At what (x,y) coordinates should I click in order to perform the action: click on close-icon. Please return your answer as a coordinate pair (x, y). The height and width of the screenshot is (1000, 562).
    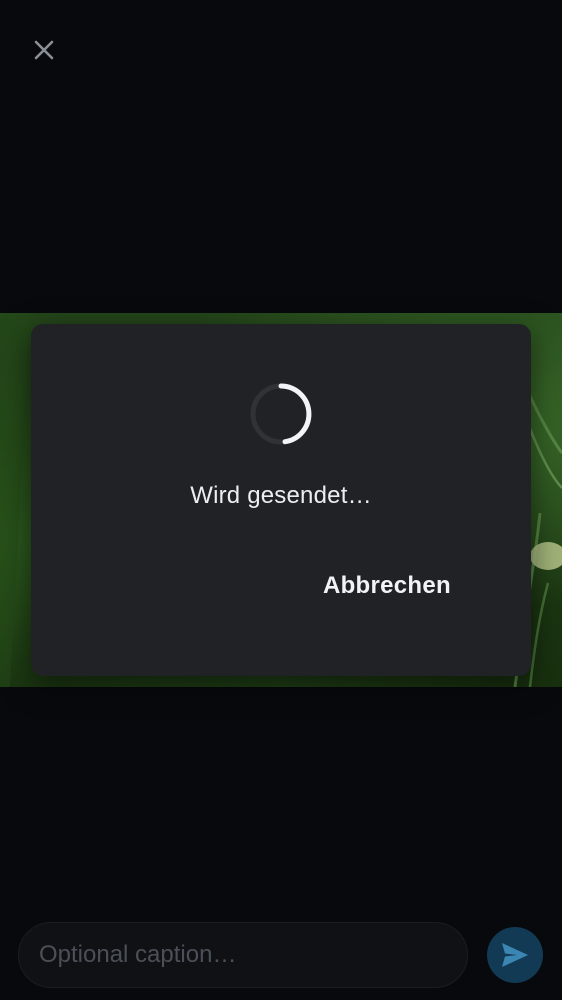
    Looking at the image, I should click on (44, 50).